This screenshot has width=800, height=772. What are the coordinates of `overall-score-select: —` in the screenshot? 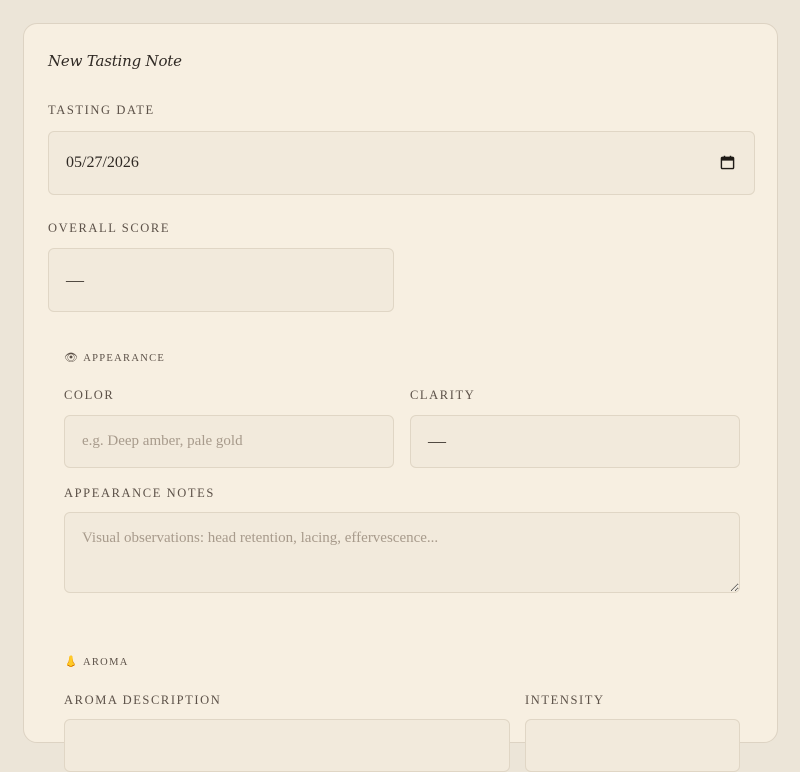 It's located at (221, 280).